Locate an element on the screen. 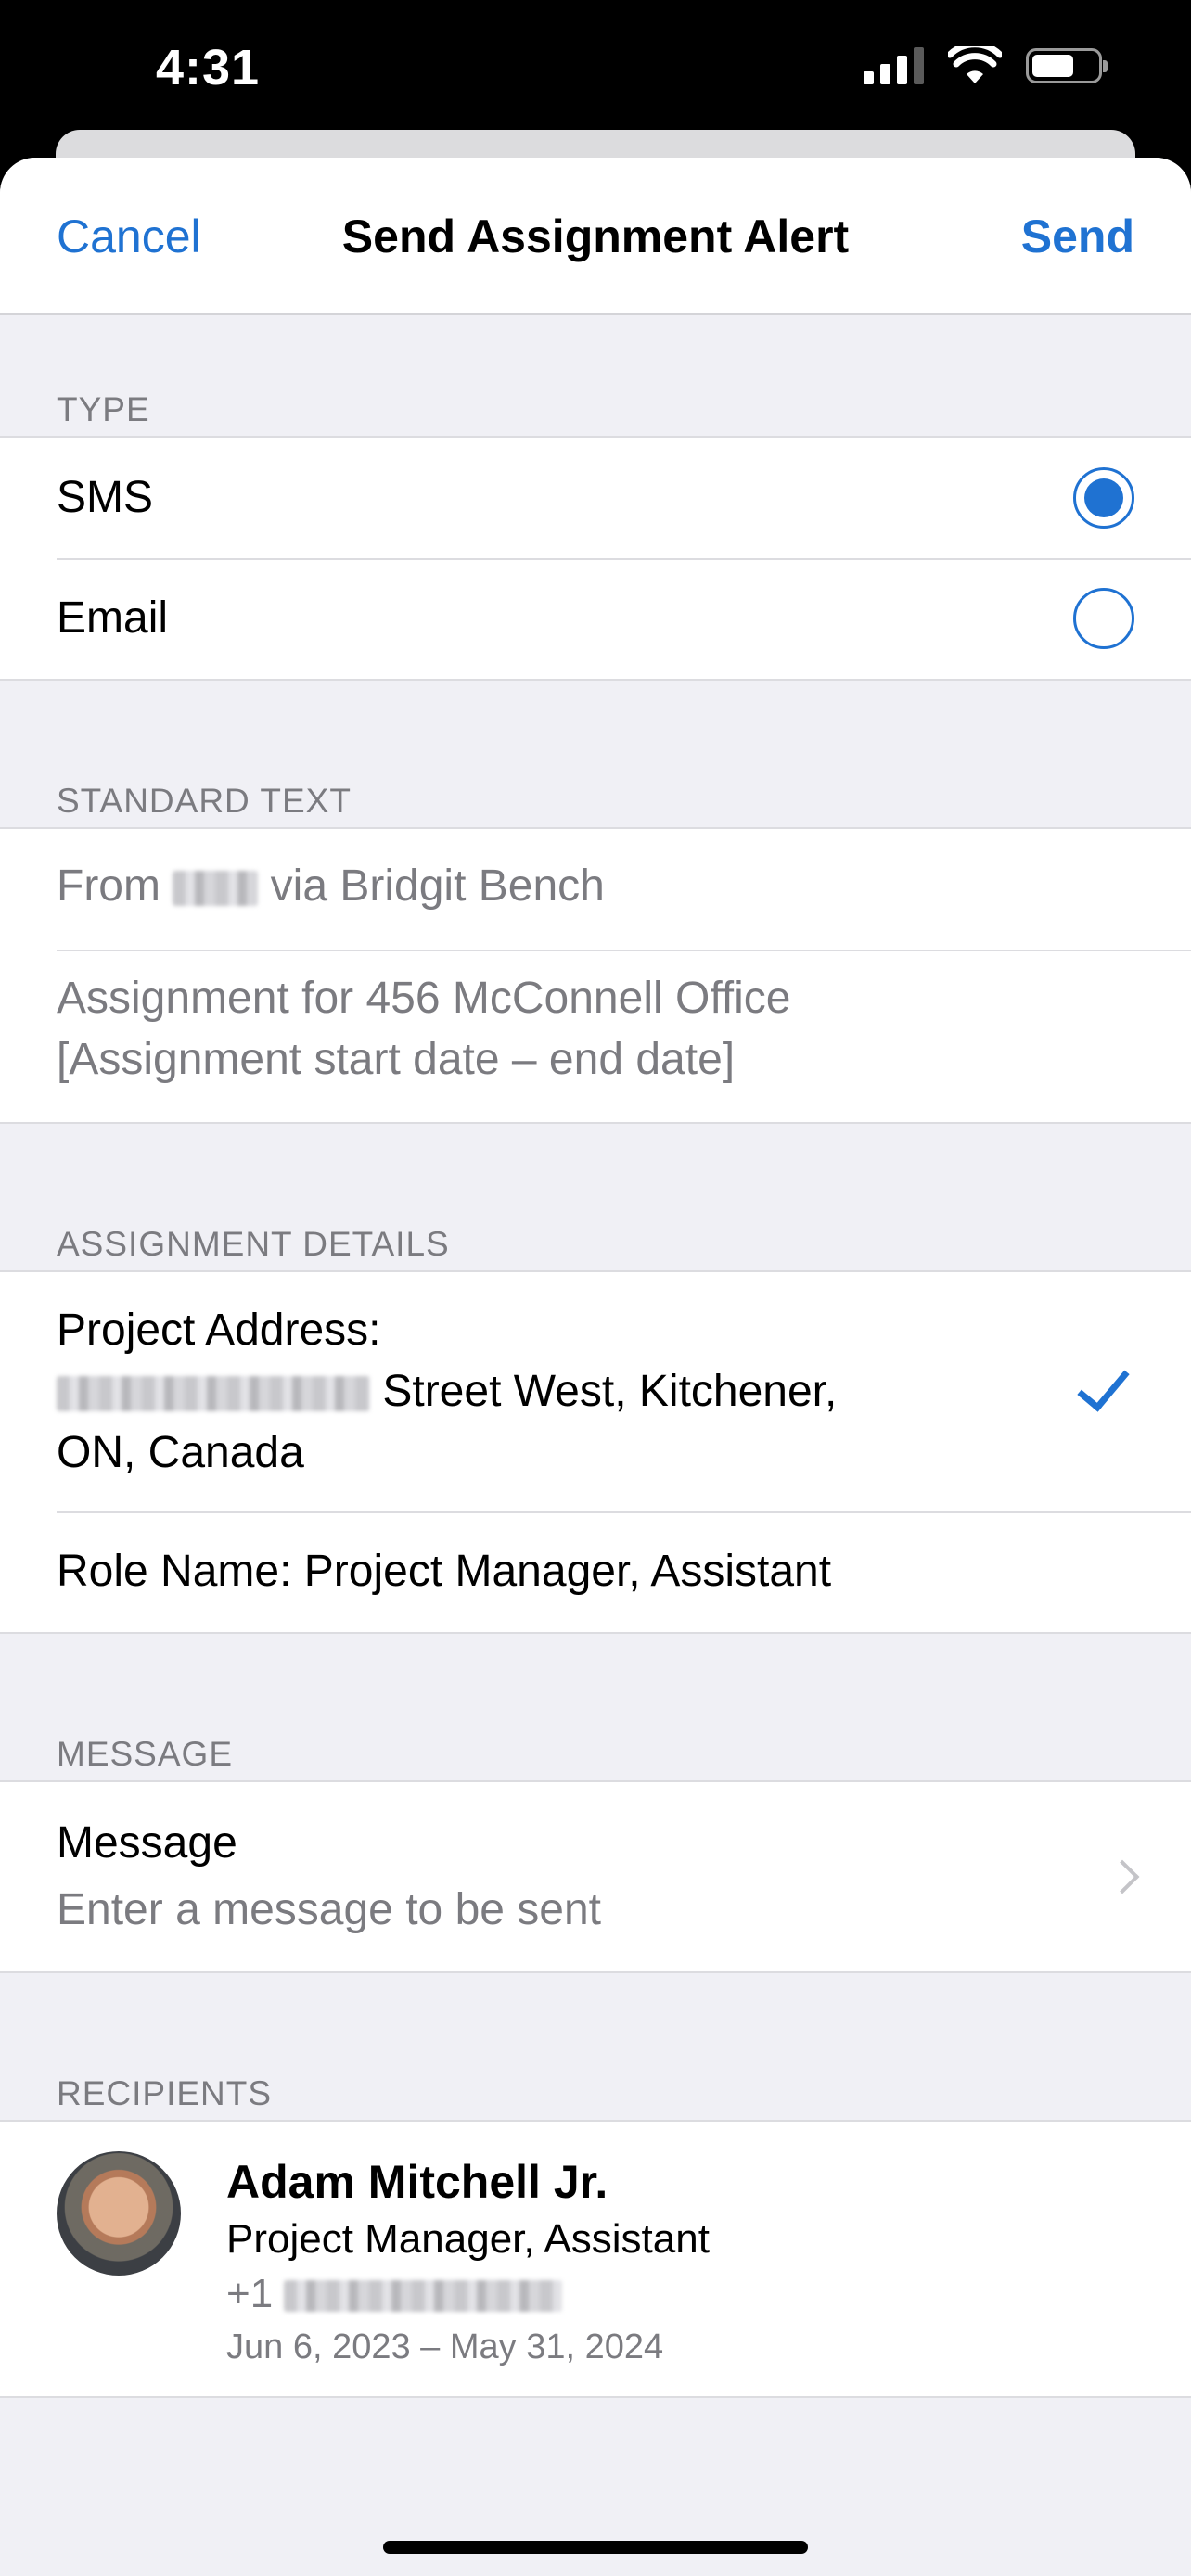  redacted-name is located at coordinates (216, 889).